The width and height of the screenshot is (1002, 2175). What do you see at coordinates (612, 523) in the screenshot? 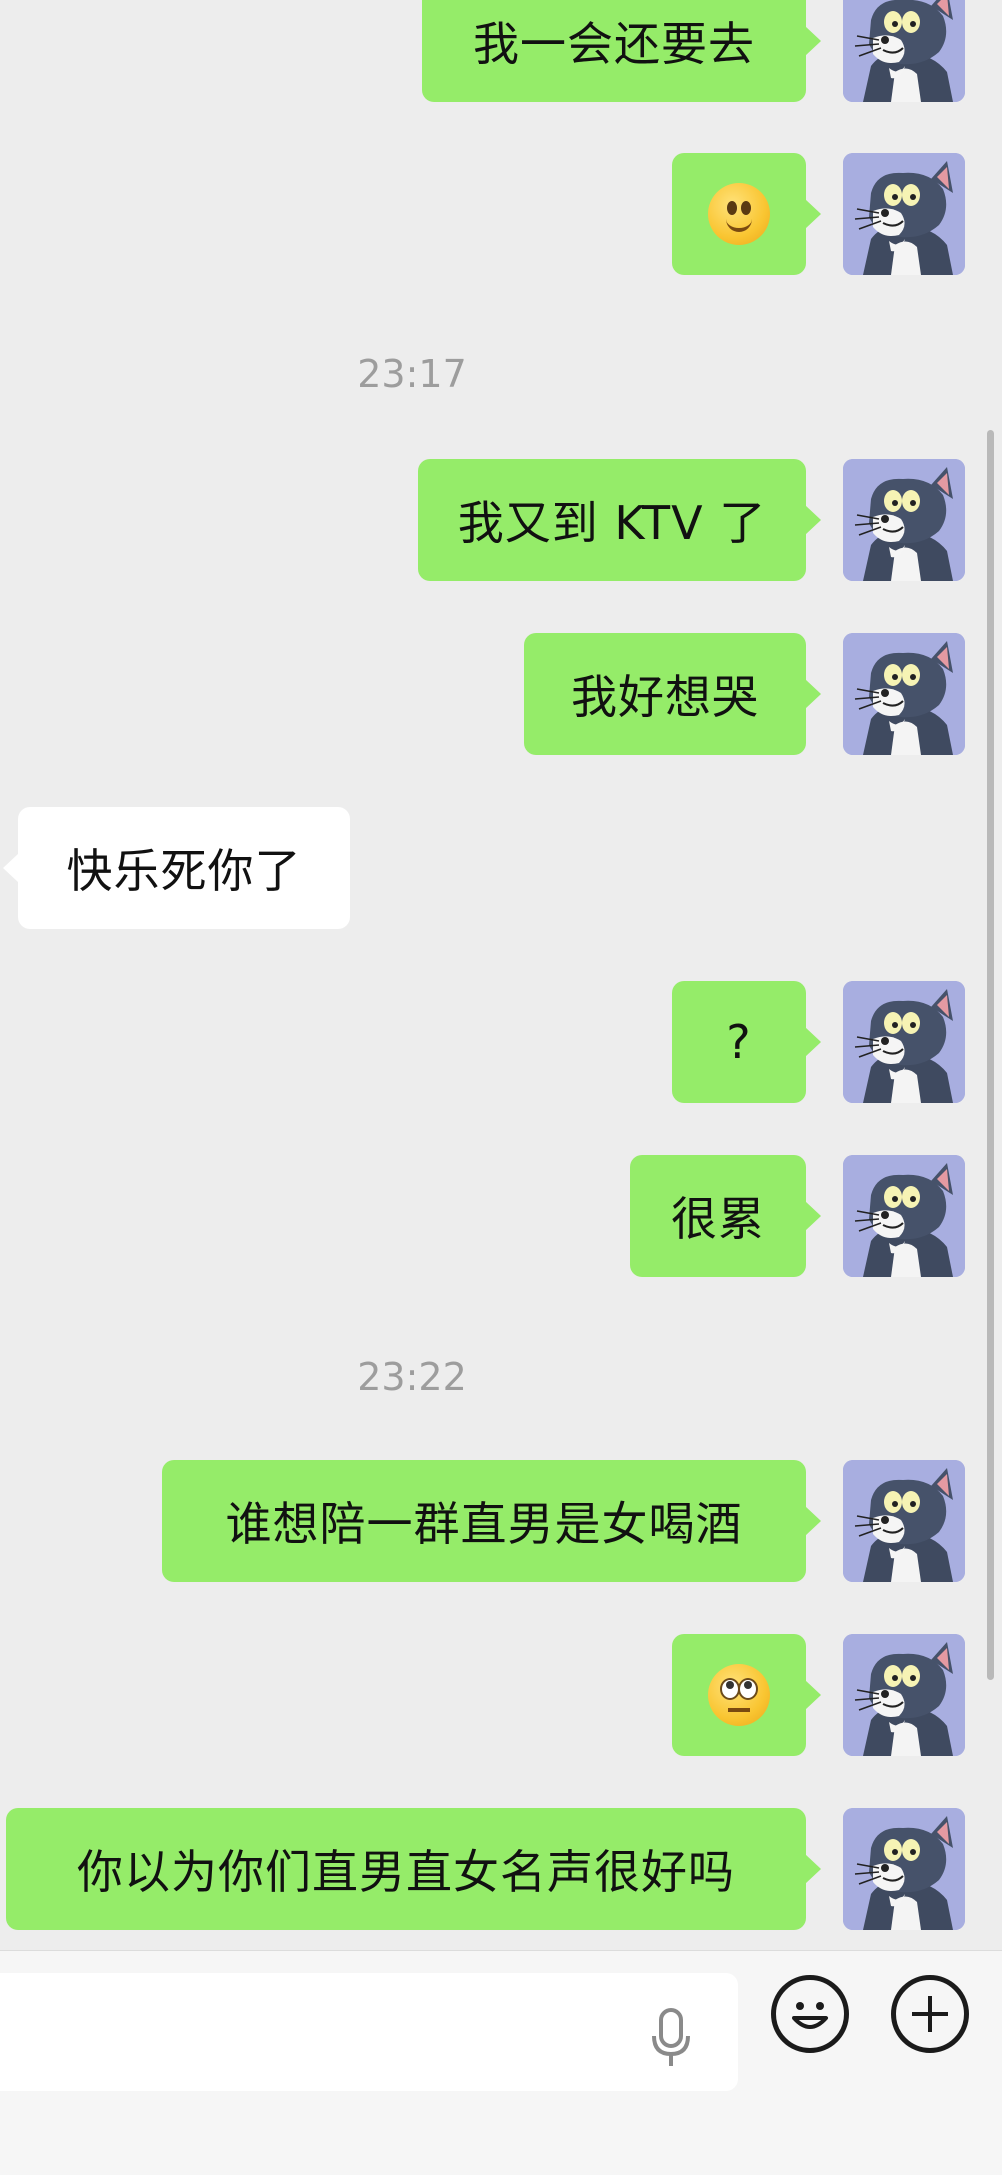
I see `message-text: 我又到 KTV 了` at bounding box center [612, 523].